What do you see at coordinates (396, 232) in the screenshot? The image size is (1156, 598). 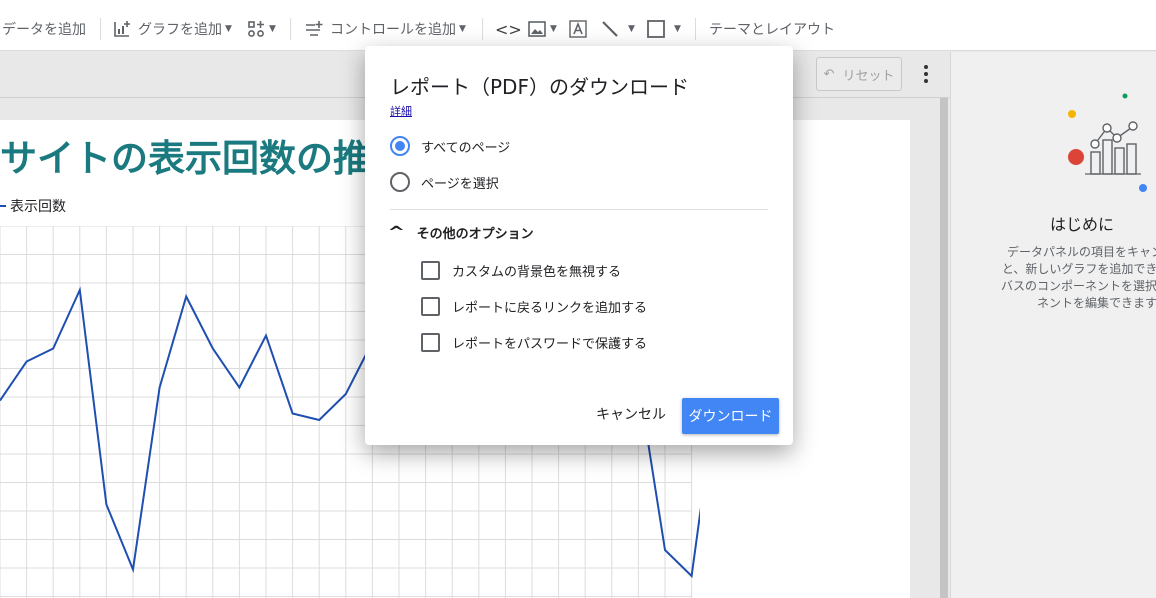 I see `chevron-up-icon: ^` at bounding box center [396, 232].